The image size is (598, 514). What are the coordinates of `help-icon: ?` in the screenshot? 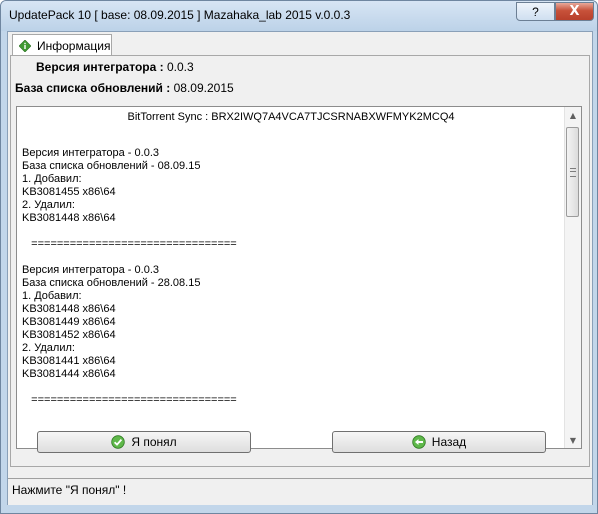 It's located at (535, 11).